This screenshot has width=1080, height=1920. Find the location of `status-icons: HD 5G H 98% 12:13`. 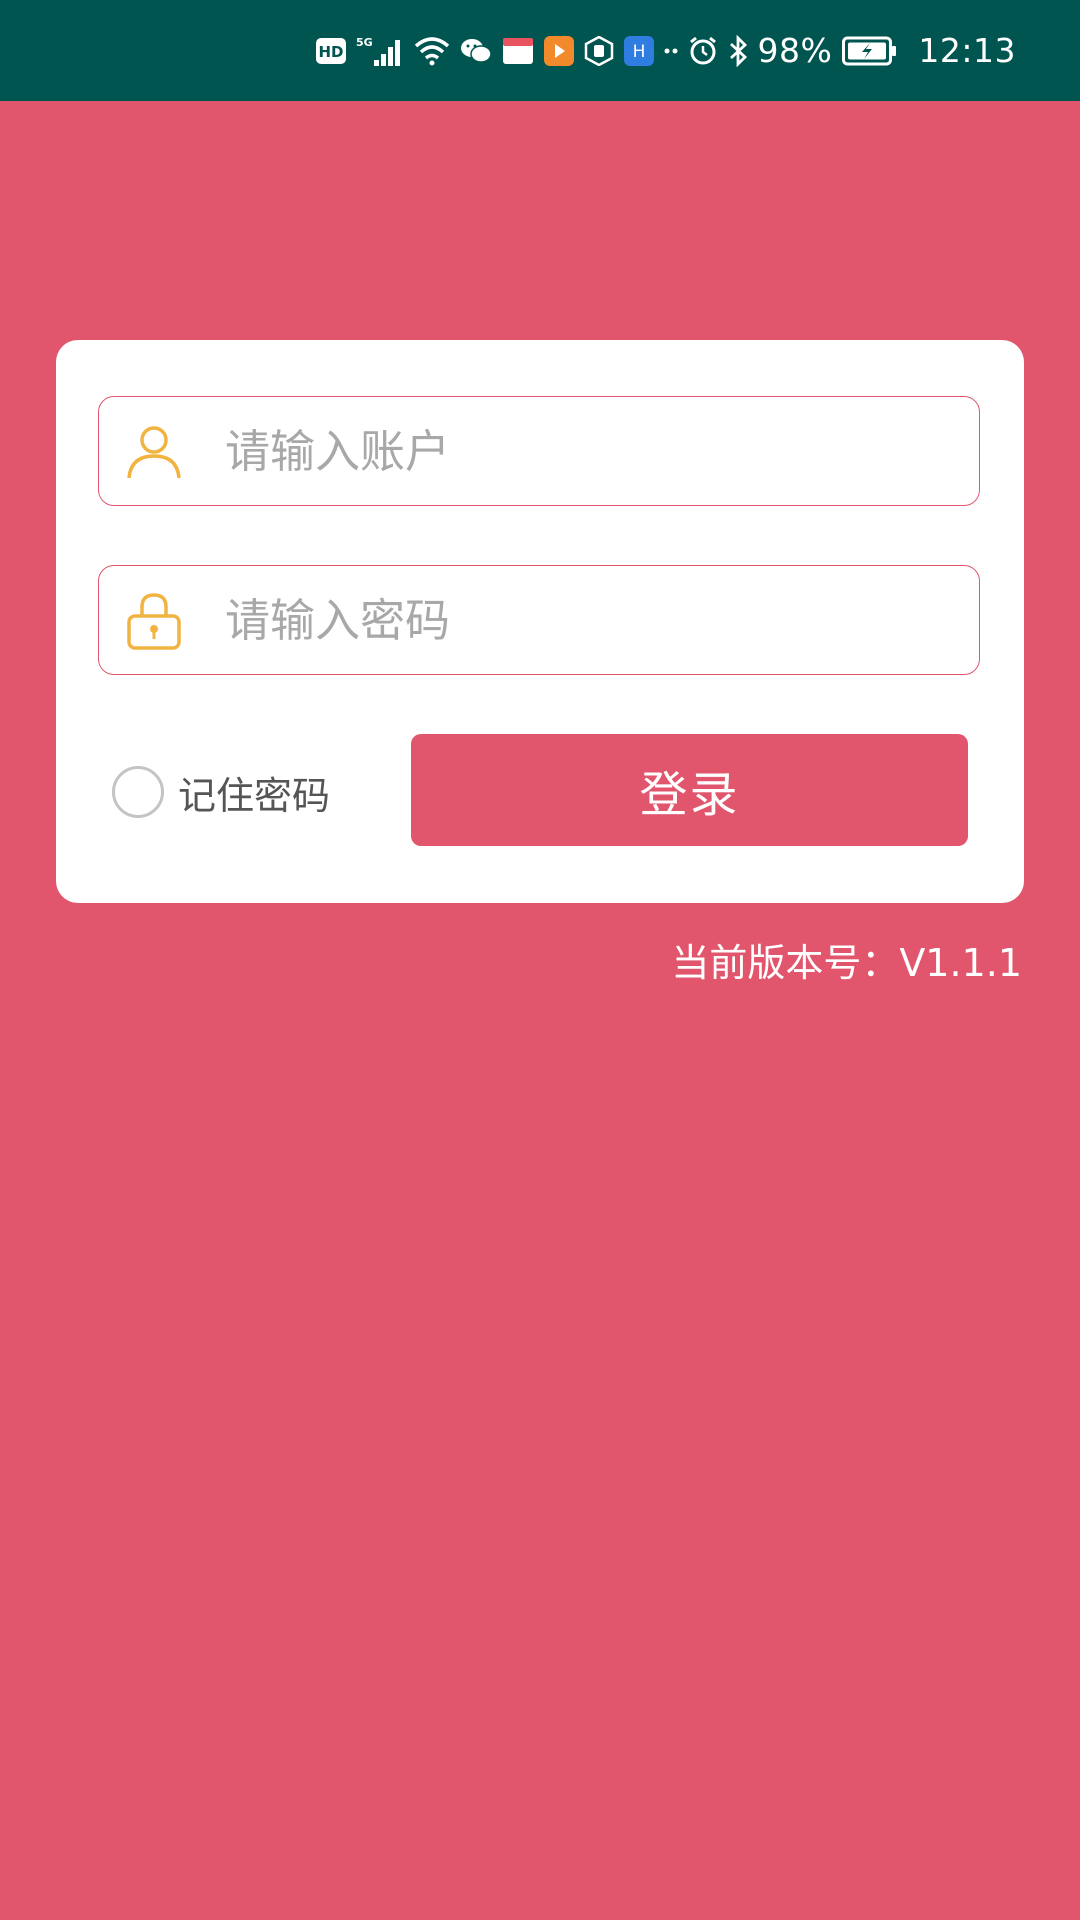

status-icons: HD 5G H 98% 12:13 is located at coordinates (665, 50).